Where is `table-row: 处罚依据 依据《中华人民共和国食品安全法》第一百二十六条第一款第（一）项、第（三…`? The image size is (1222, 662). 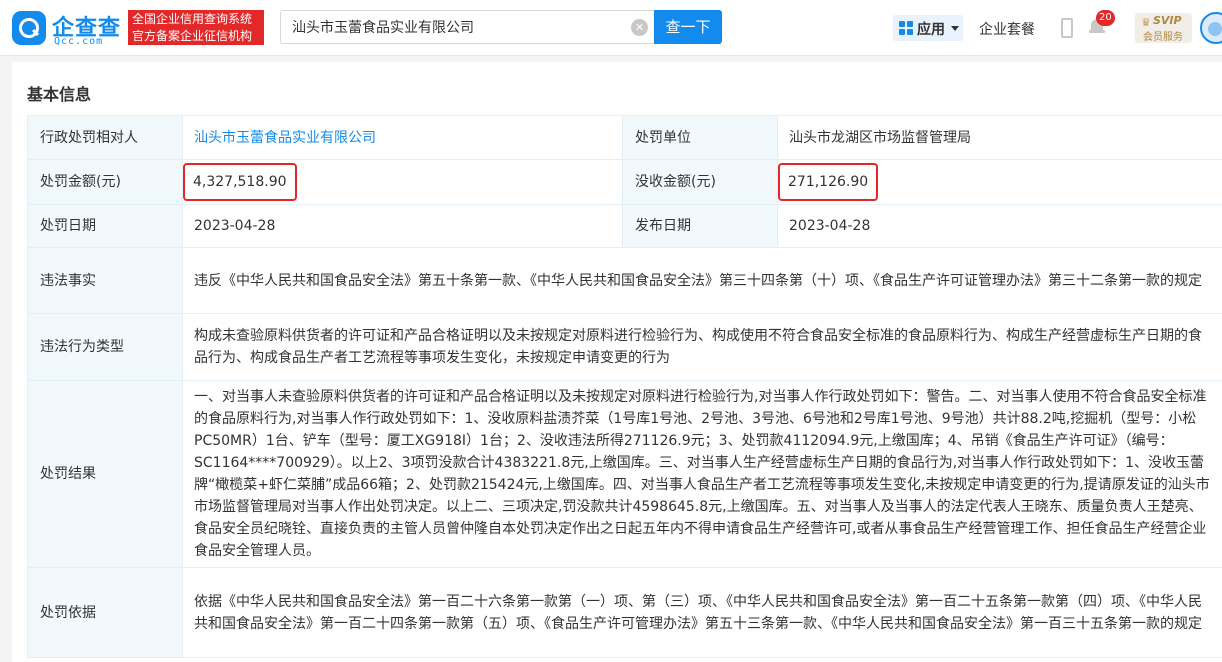
table-row: 处罚依据 依据《中华人民共和国食品安全法》第一百二十六条第一款第（一）项、第（三… is located at coordinates (625, 613).